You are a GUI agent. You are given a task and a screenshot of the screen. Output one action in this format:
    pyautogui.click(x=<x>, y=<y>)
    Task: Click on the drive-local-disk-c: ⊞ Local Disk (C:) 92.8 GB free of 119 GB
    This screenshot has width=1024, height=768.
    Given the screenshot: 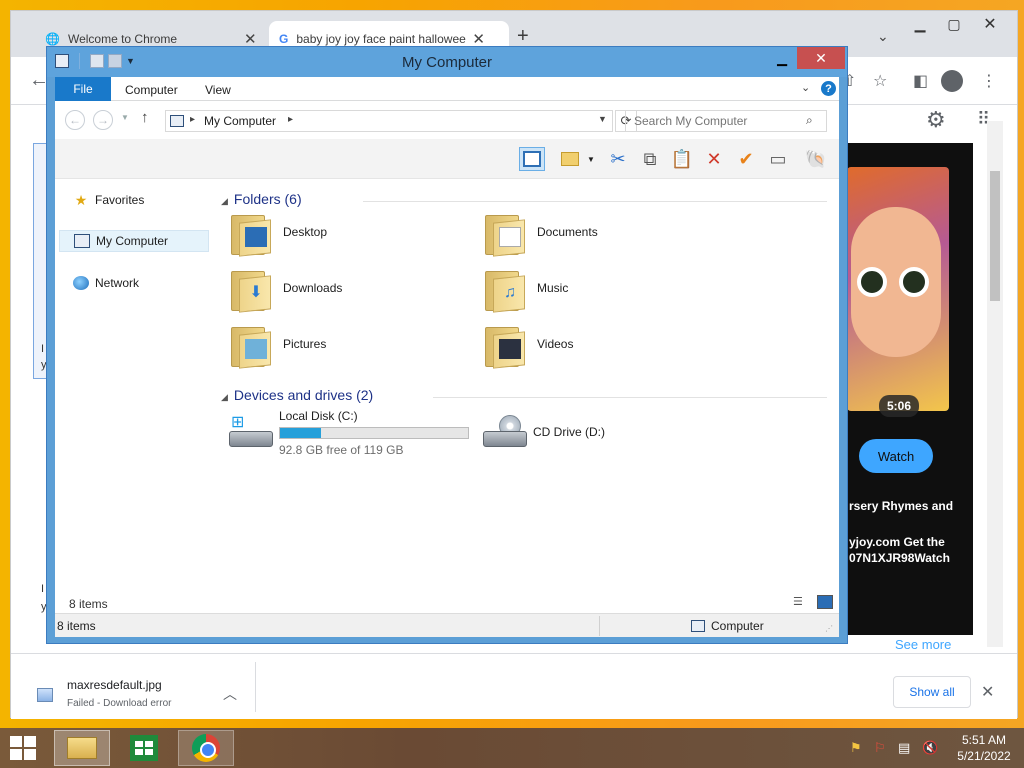 What is the action you would take?
    pyautogui.click(x=350, y=433)
    